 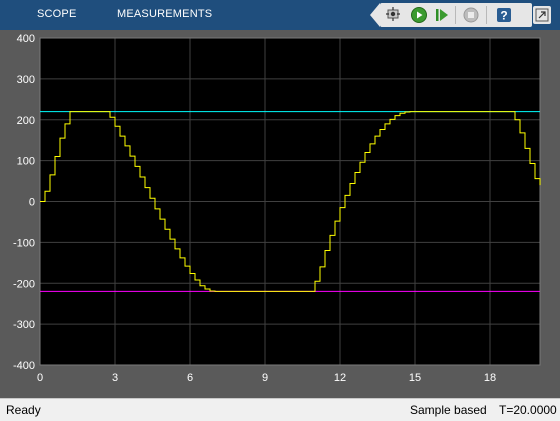 What do you see at coordinates (190, 378) in the screenshot?
I see `x-tick-label: 6` at bounding box center [190, 378].